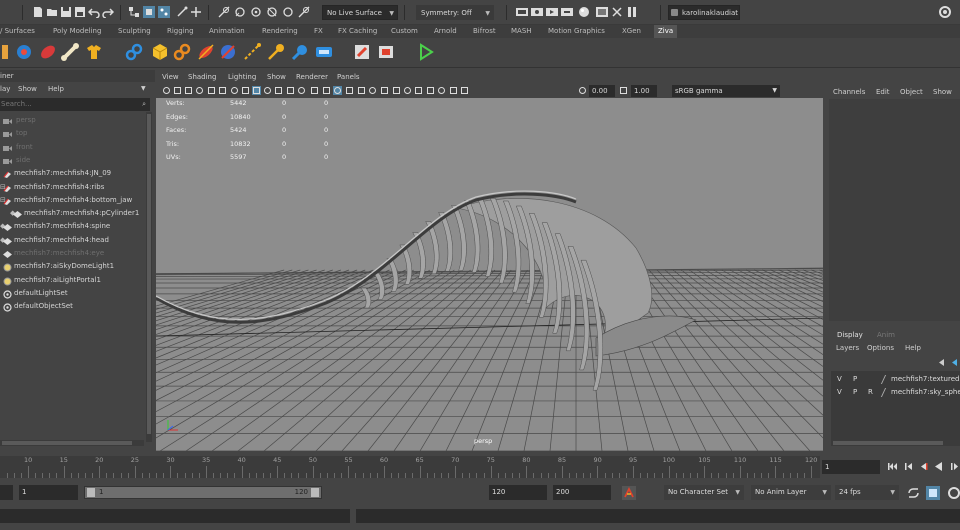 This screenshot has height=530, width=960. What do you see at coordinates (953, 493) in the screenshot?
I see `prefs-icon` at bounding box center [953, 493].